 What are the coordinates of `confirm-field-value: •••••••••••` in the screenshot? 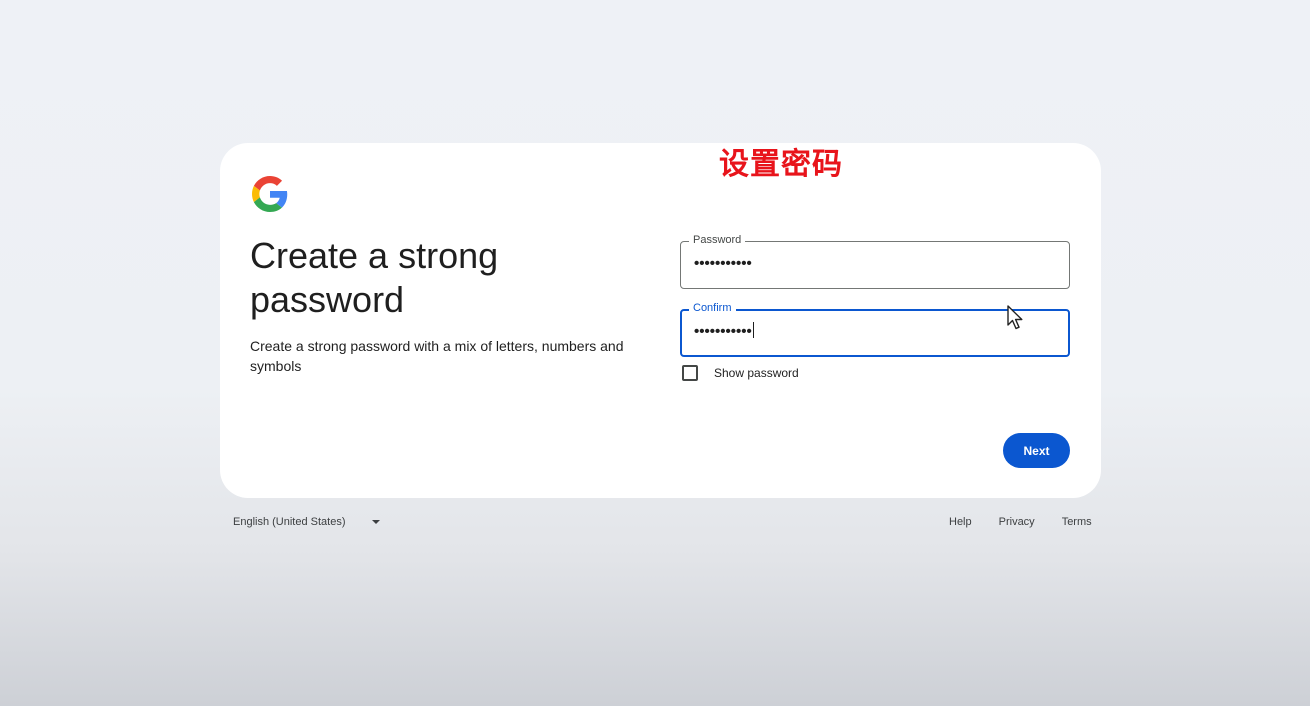 It's located at (723, 331).